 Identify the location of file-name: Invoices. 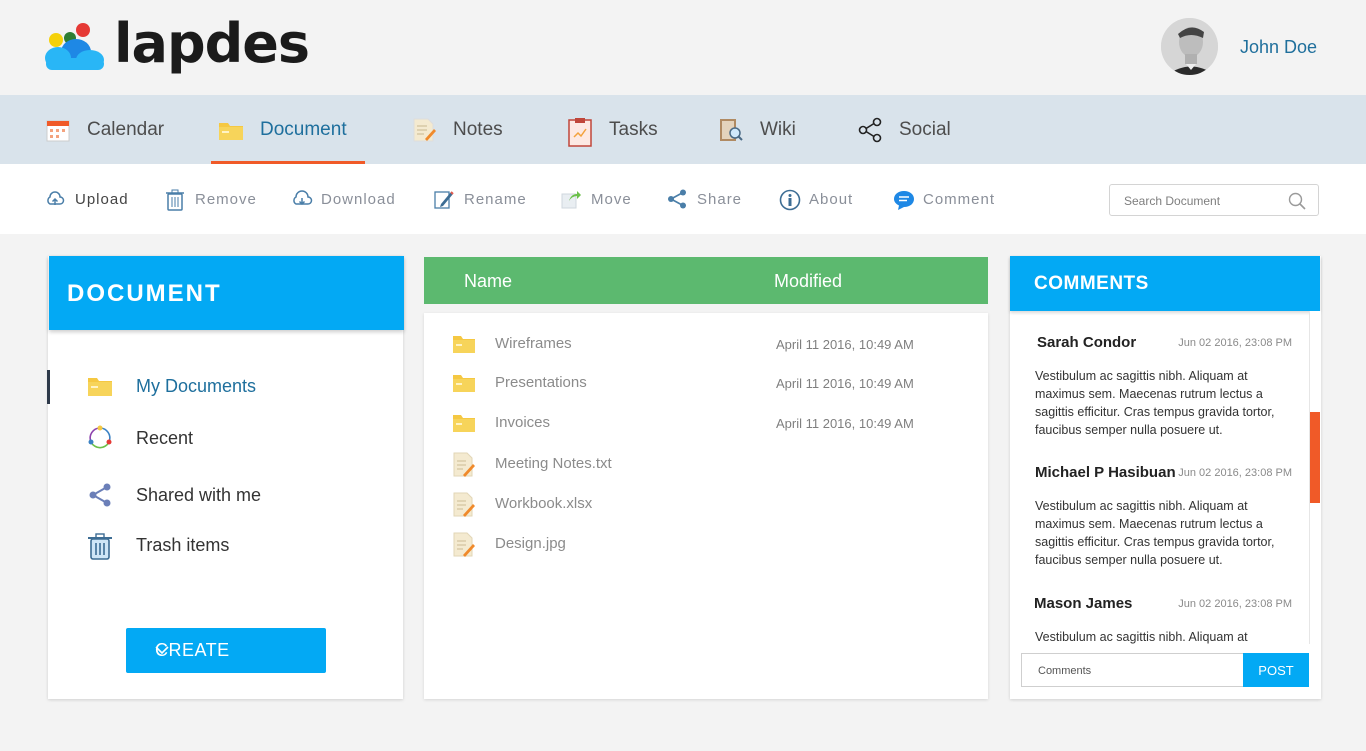
(523, 422).